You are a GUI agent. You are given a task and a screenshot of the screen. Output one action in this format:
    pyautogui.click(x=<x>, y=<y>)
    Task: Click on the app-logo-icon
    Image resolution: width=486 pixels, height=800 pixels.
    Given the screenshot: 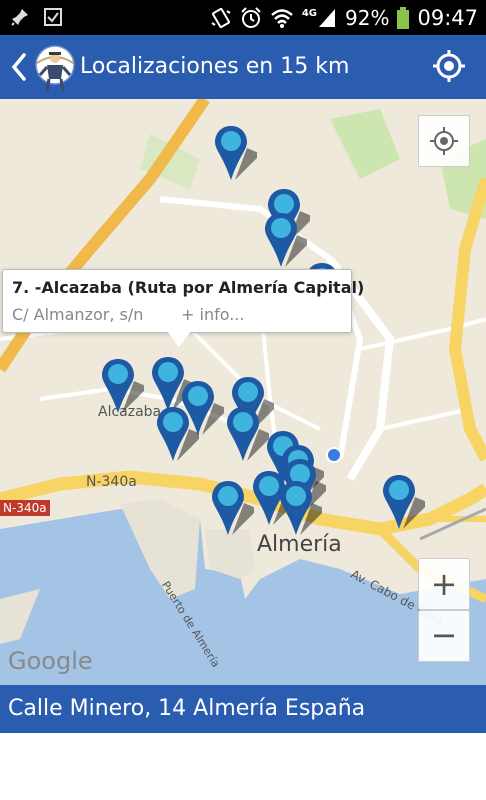 What is the action you would take?
    pyautogui.click(x=55, y=67)
    